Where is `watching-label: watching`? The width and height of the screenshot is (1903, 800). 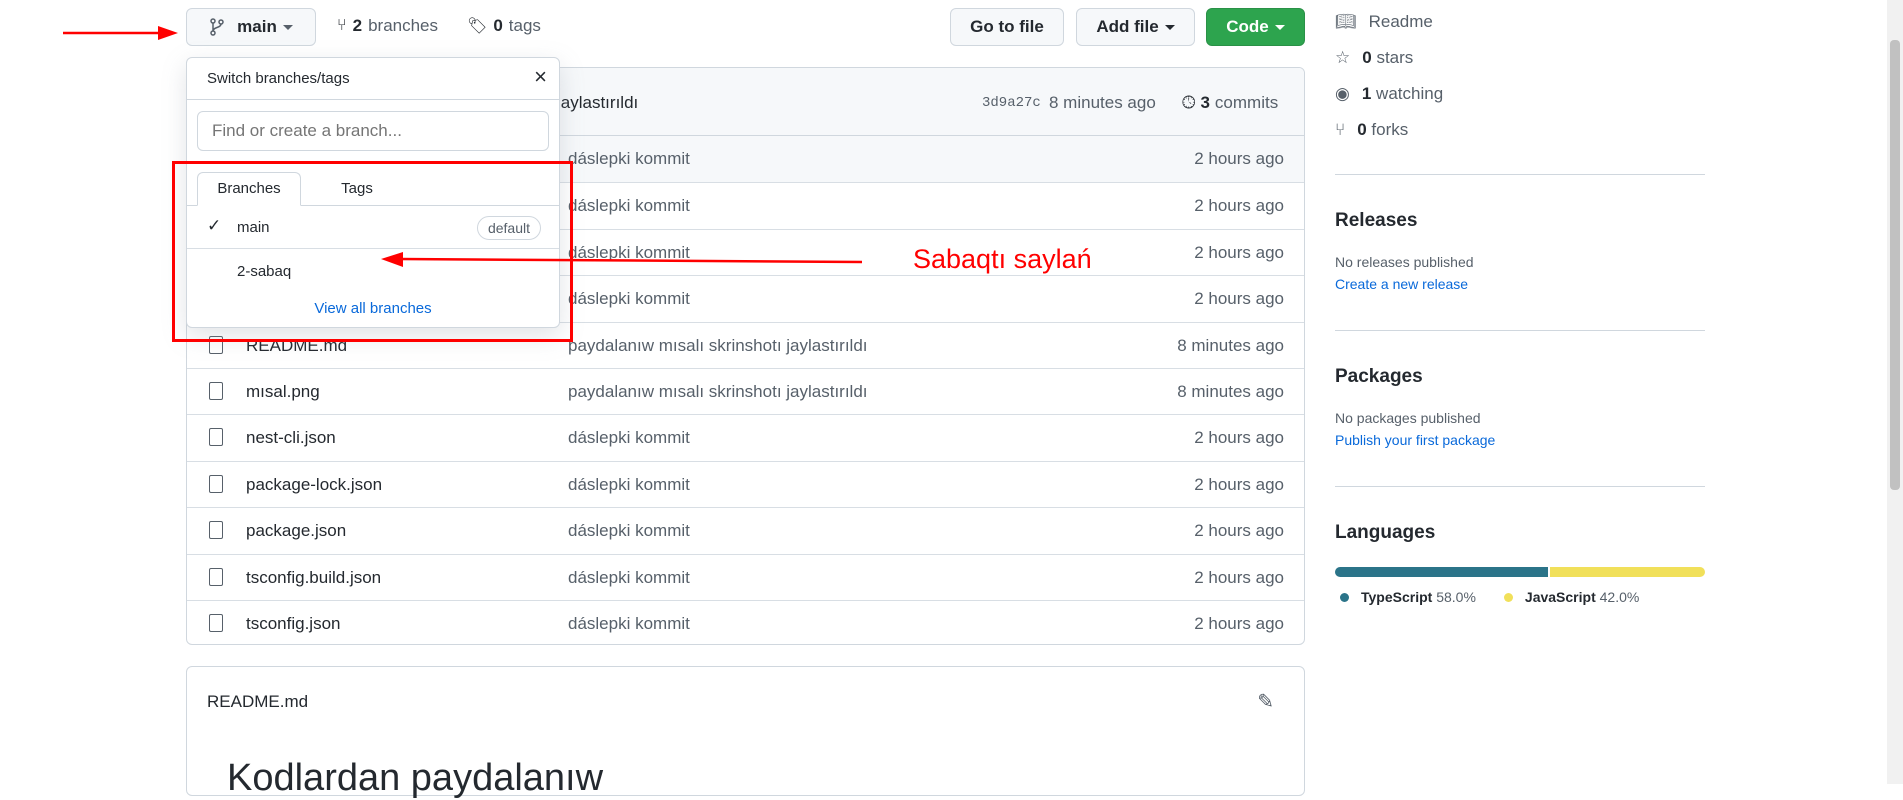 watching-label: watching is located at coordinates (1410, 93).